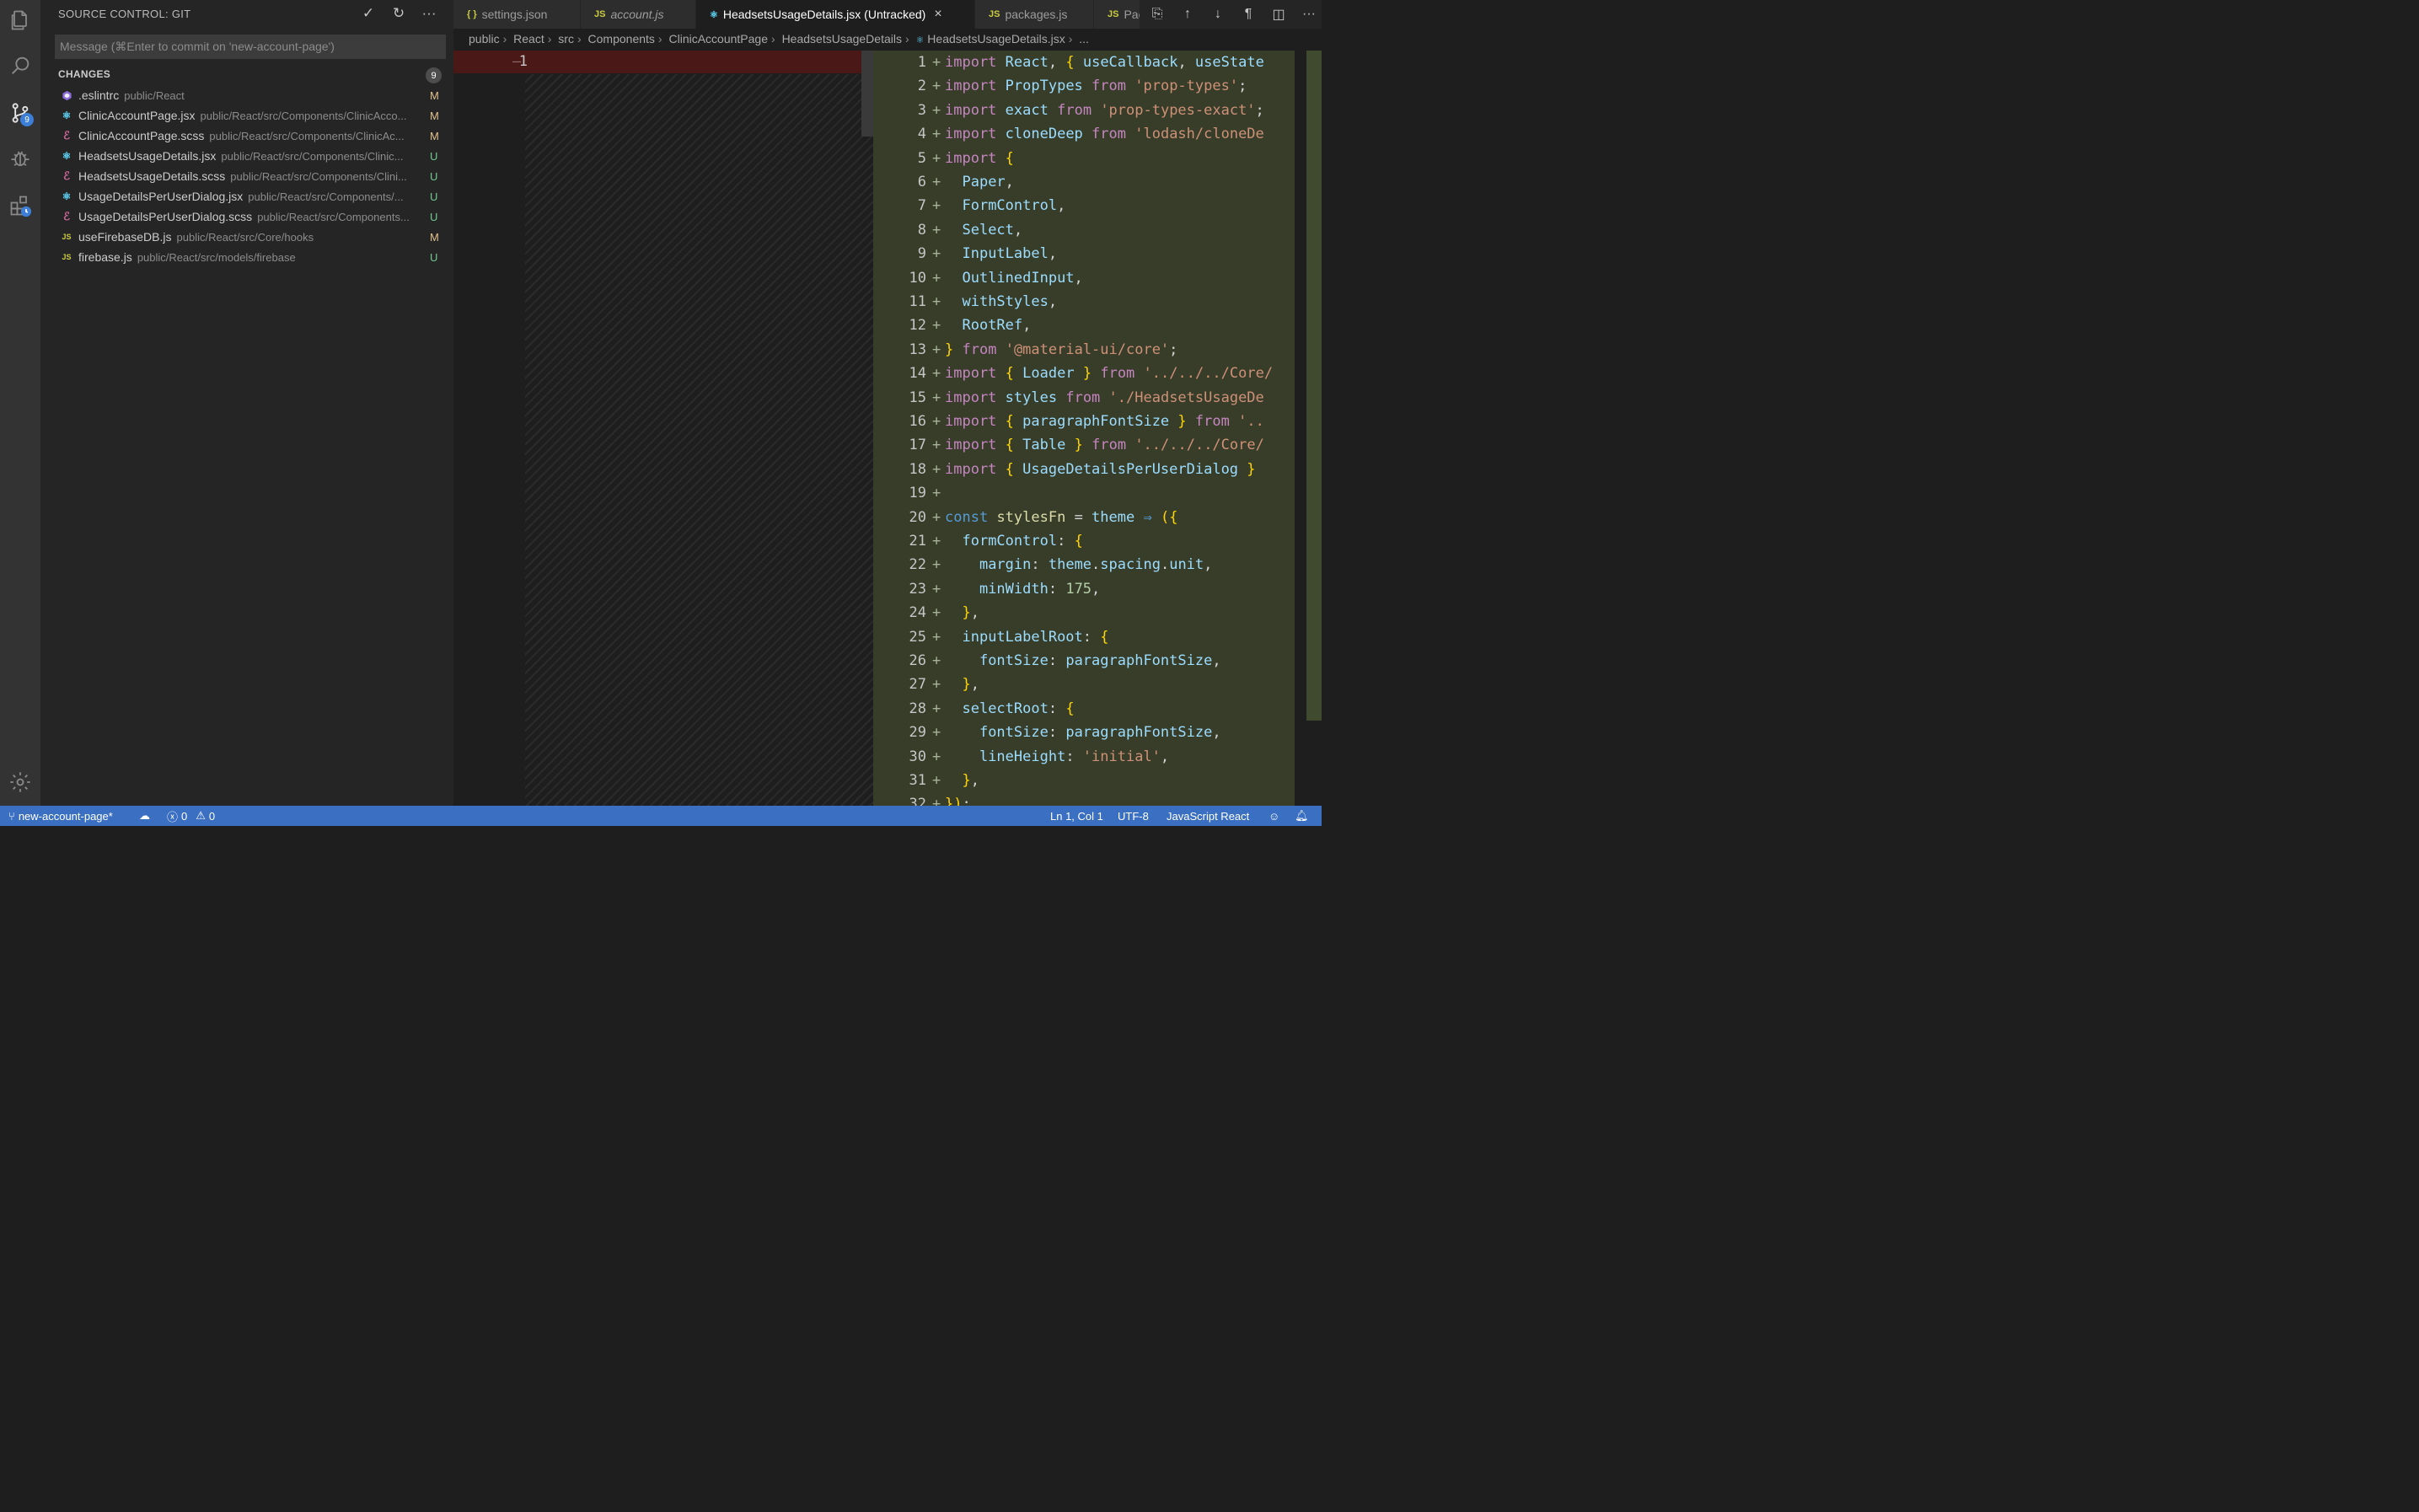 This screenshot has width=2419, height=1512. I want to click on line-number: 2, so click(921, 86).